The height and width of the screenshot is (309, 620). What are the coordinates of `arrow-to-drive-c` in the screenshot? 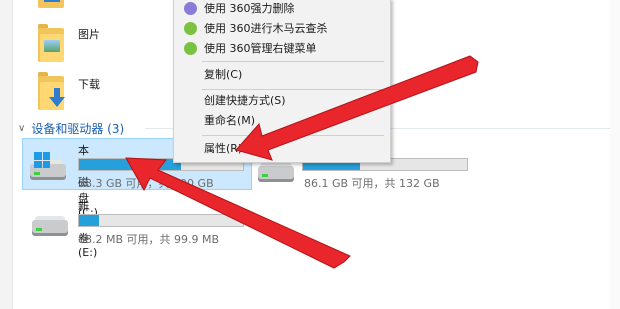 It's located at (238, 213).